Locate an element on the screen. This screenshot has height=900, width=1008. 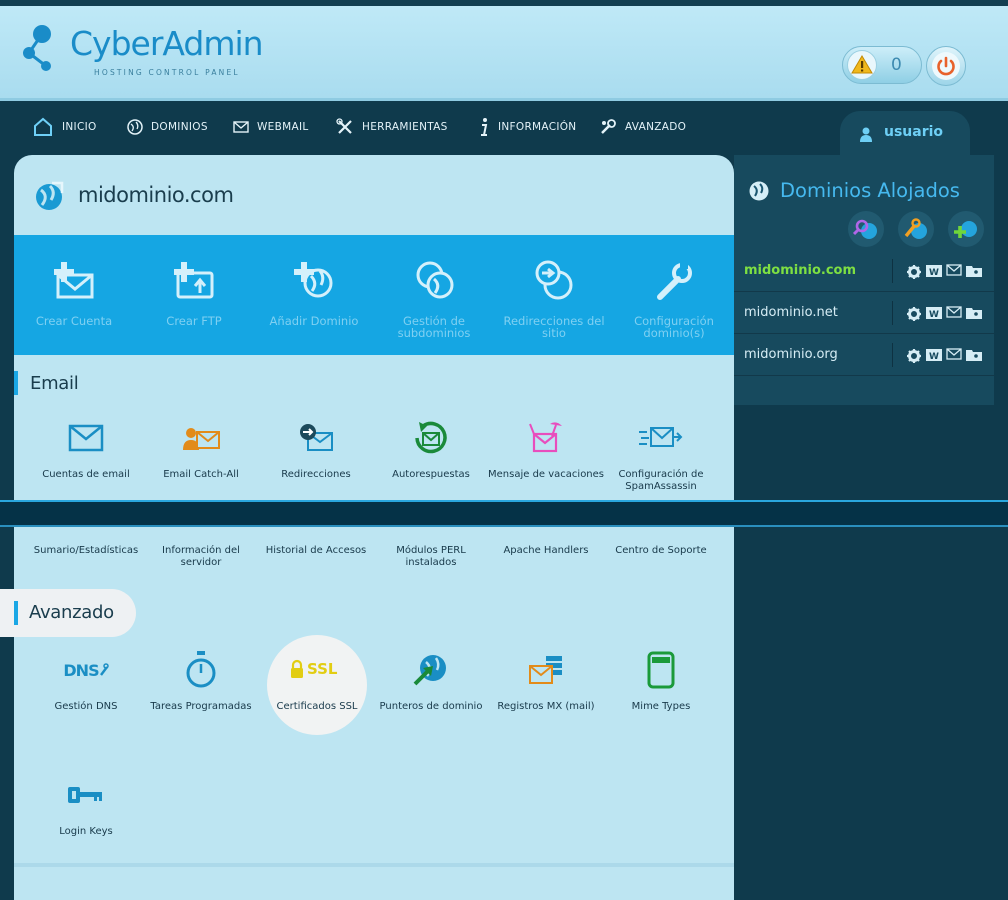
autoresponder-icon is located at coordinates (431, 437).